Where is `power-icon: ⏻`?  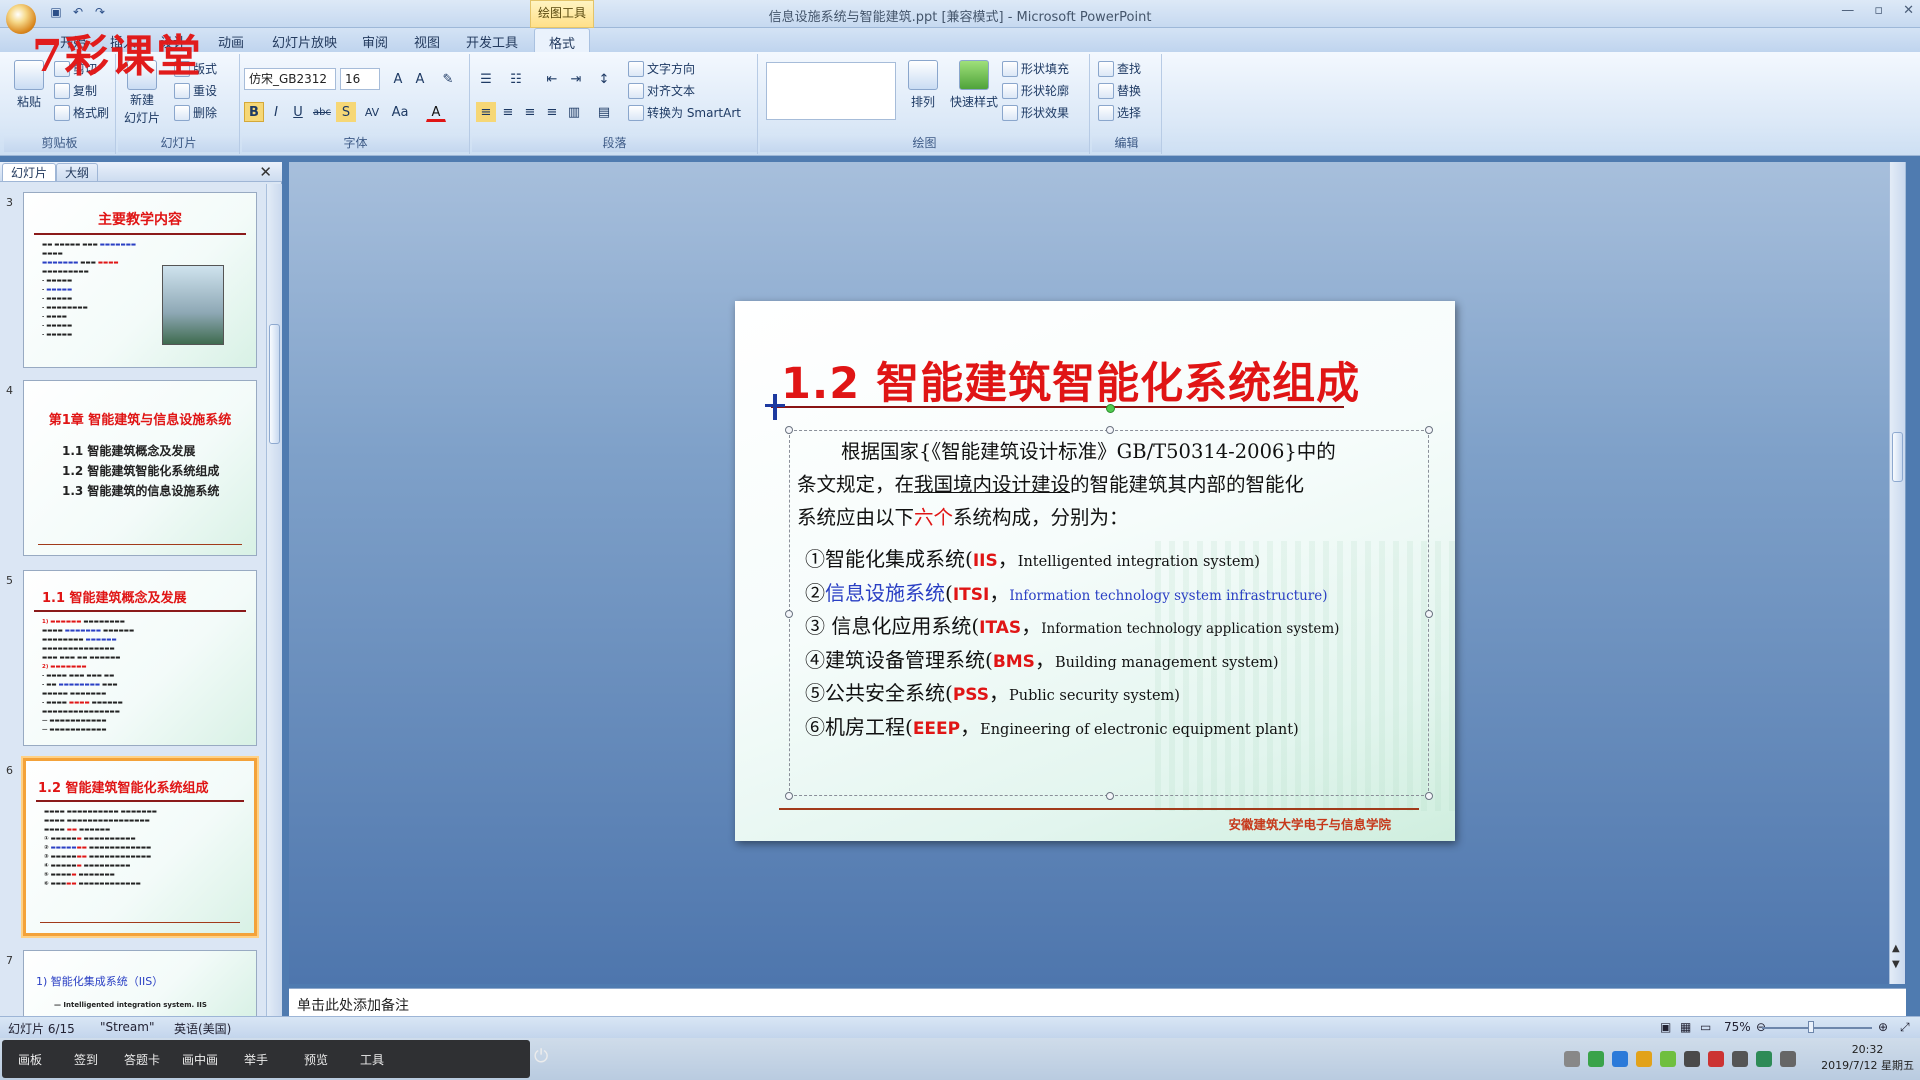
power-icon: ⏻ is located at coordinates (541, 1056).